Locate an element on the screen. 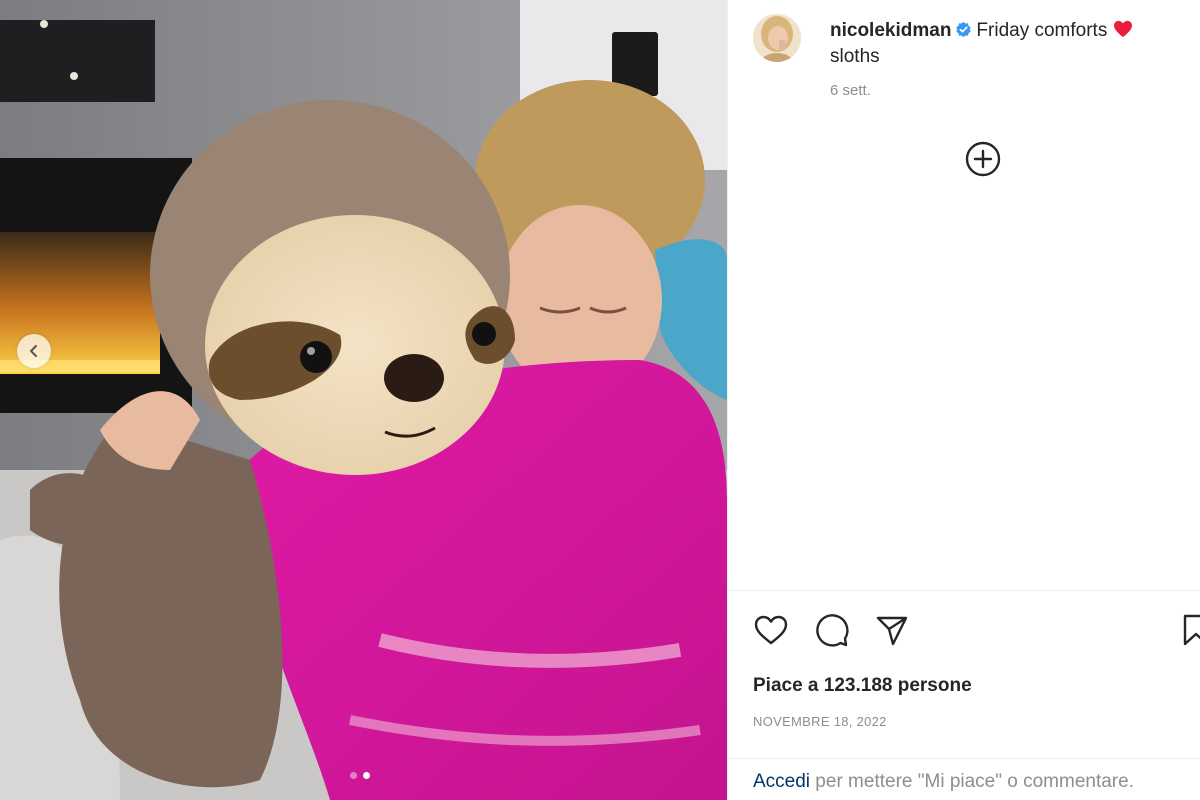  bookmark-icon is located at coordinates (1191, 630).